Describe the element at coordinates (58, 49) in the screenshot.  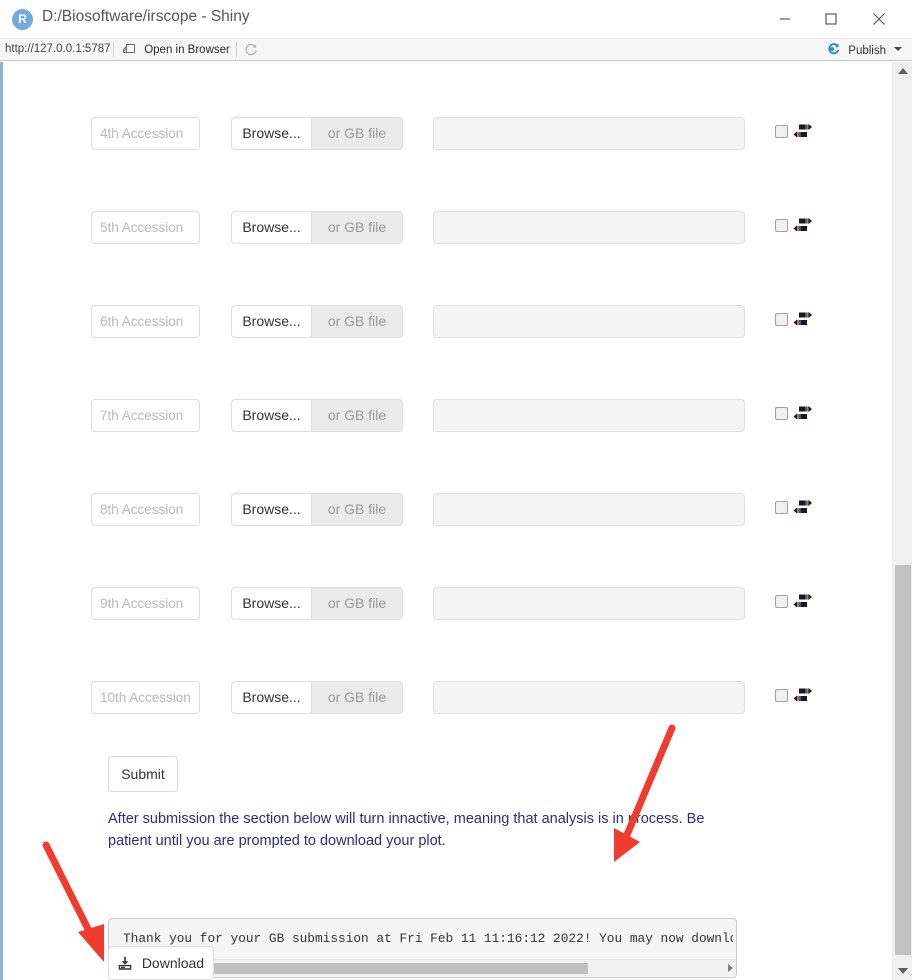
I see `address-text: http://127.0.0.1:5787` at that location.